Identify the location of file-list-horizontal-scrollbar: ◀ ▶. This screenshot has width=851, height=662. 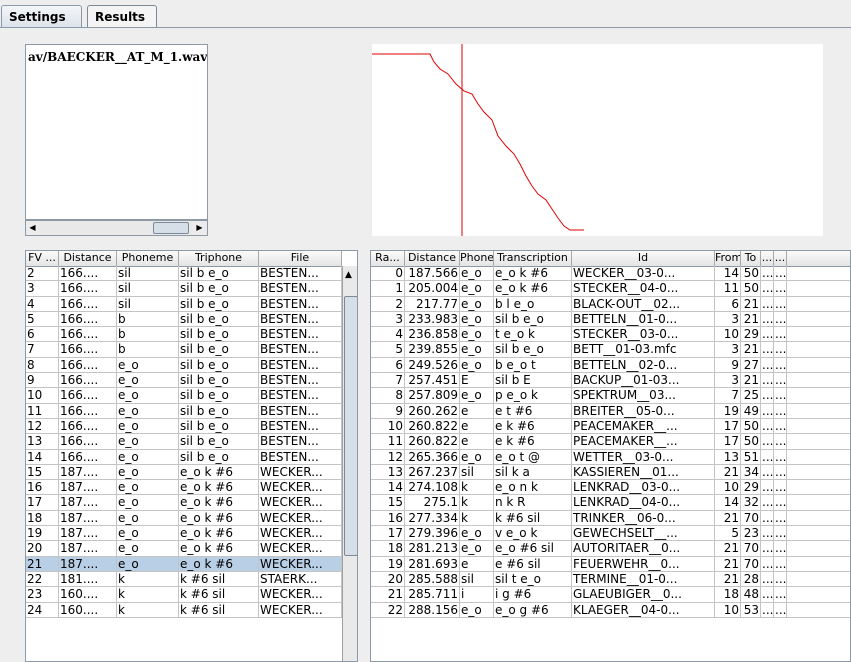
(116, 228).